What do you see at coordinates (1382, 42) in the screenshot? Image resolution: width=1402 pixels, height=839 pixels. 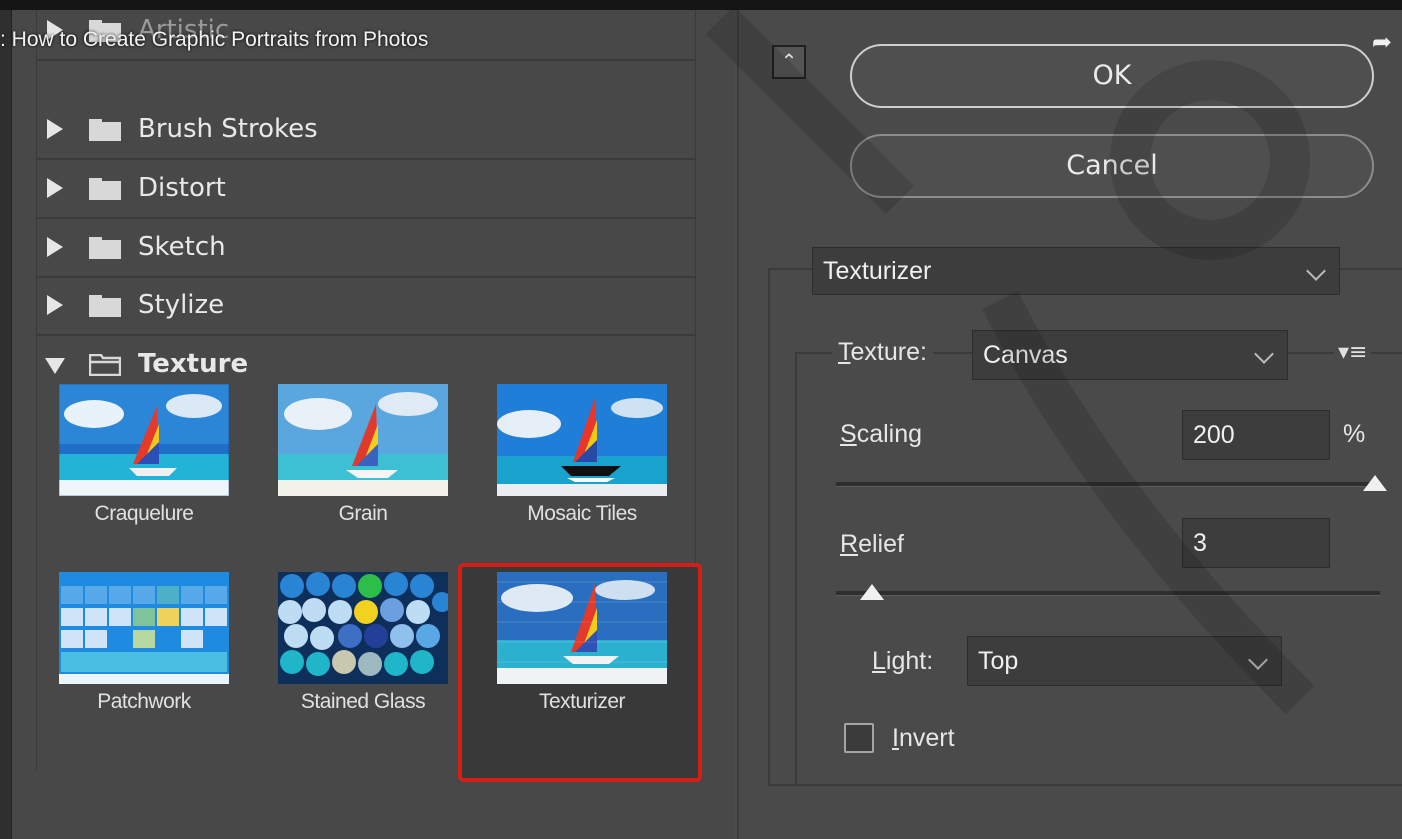 I see `share-icon: ➦` at bounding box center [1382, 42].